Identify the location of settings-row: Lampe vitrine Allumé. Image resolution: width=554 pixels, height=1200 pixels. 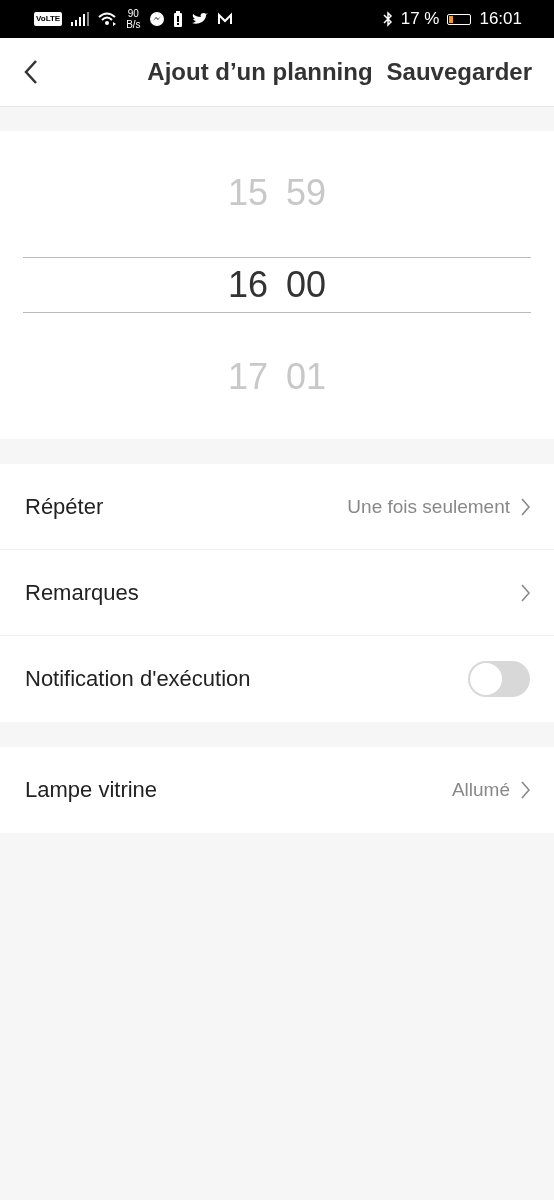
(277, 790).